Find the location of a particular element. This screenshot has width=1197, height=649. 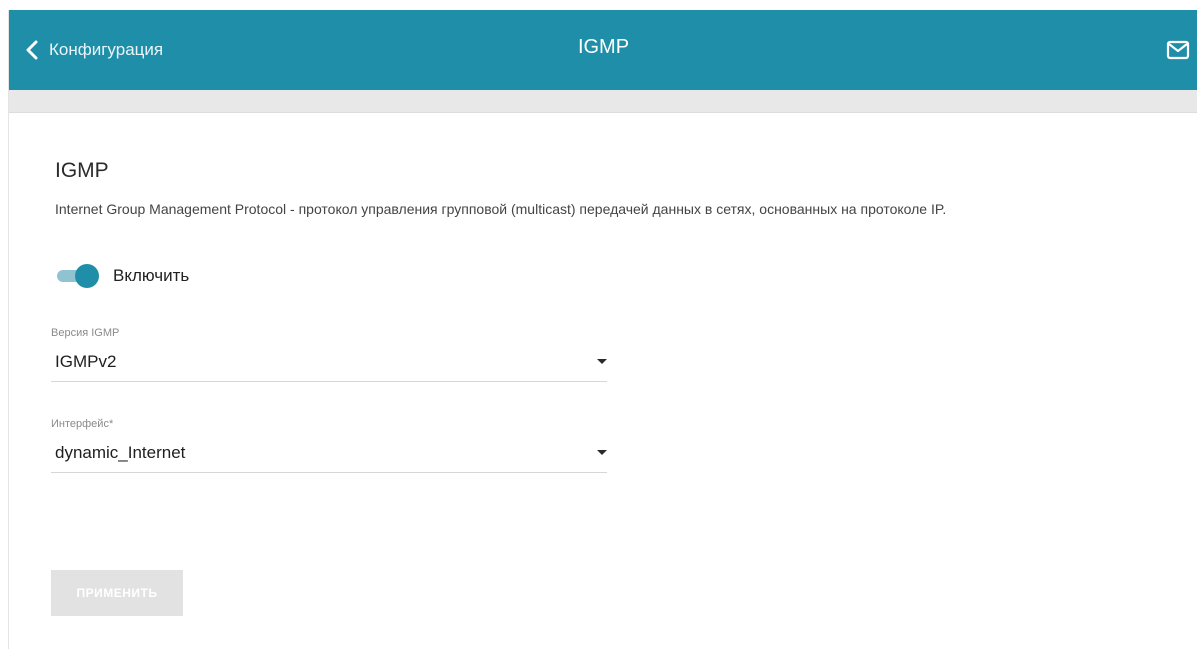

igmp-version-field: Версия IGMP IGMPv2 is located at coordinates (329, 354).